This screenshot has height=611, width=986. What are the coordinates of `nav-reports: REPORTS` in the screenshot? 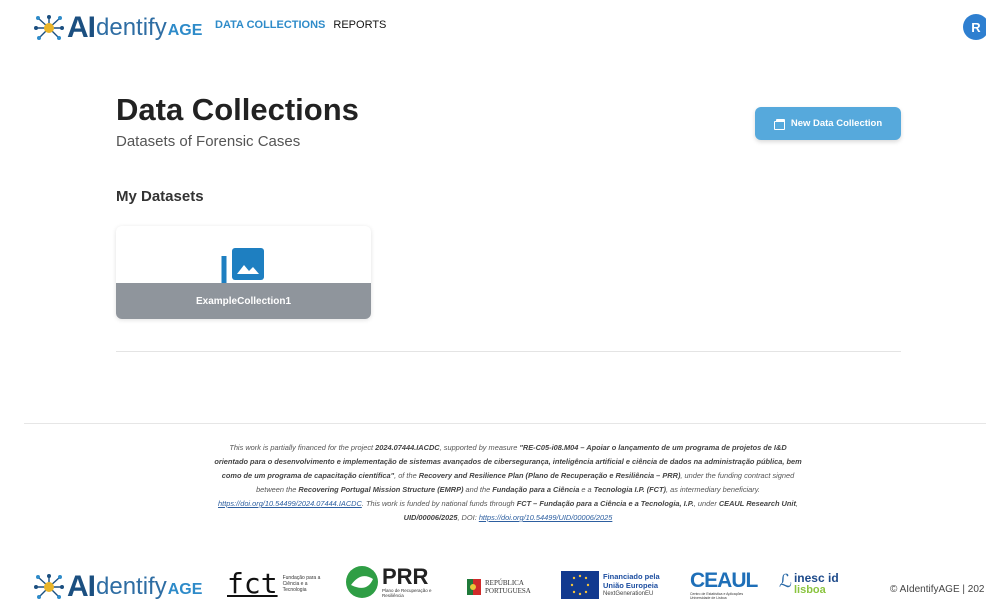 It's located at (359, 25).